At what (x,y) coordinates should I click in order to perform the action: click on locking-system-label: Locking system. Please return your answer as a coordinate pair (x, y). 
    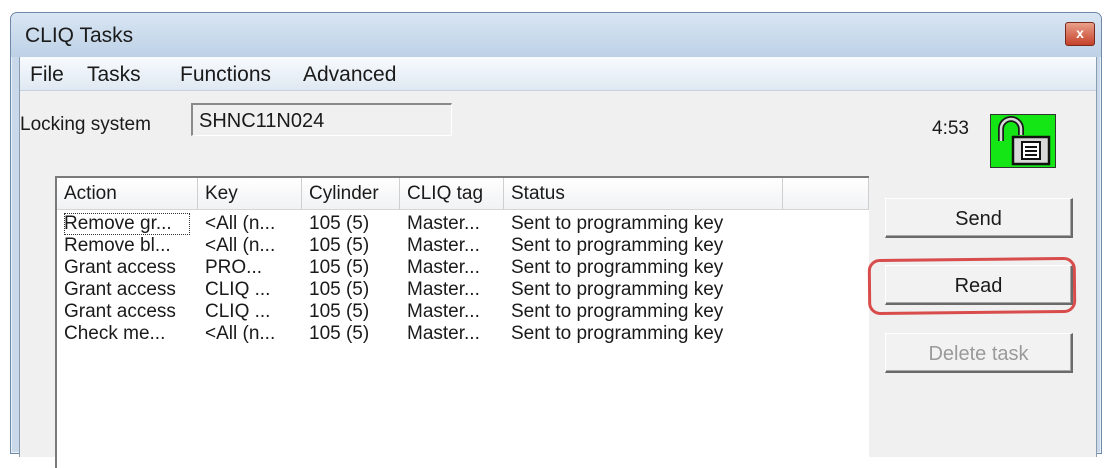
    Looking at the image, I should click on (85, 124).